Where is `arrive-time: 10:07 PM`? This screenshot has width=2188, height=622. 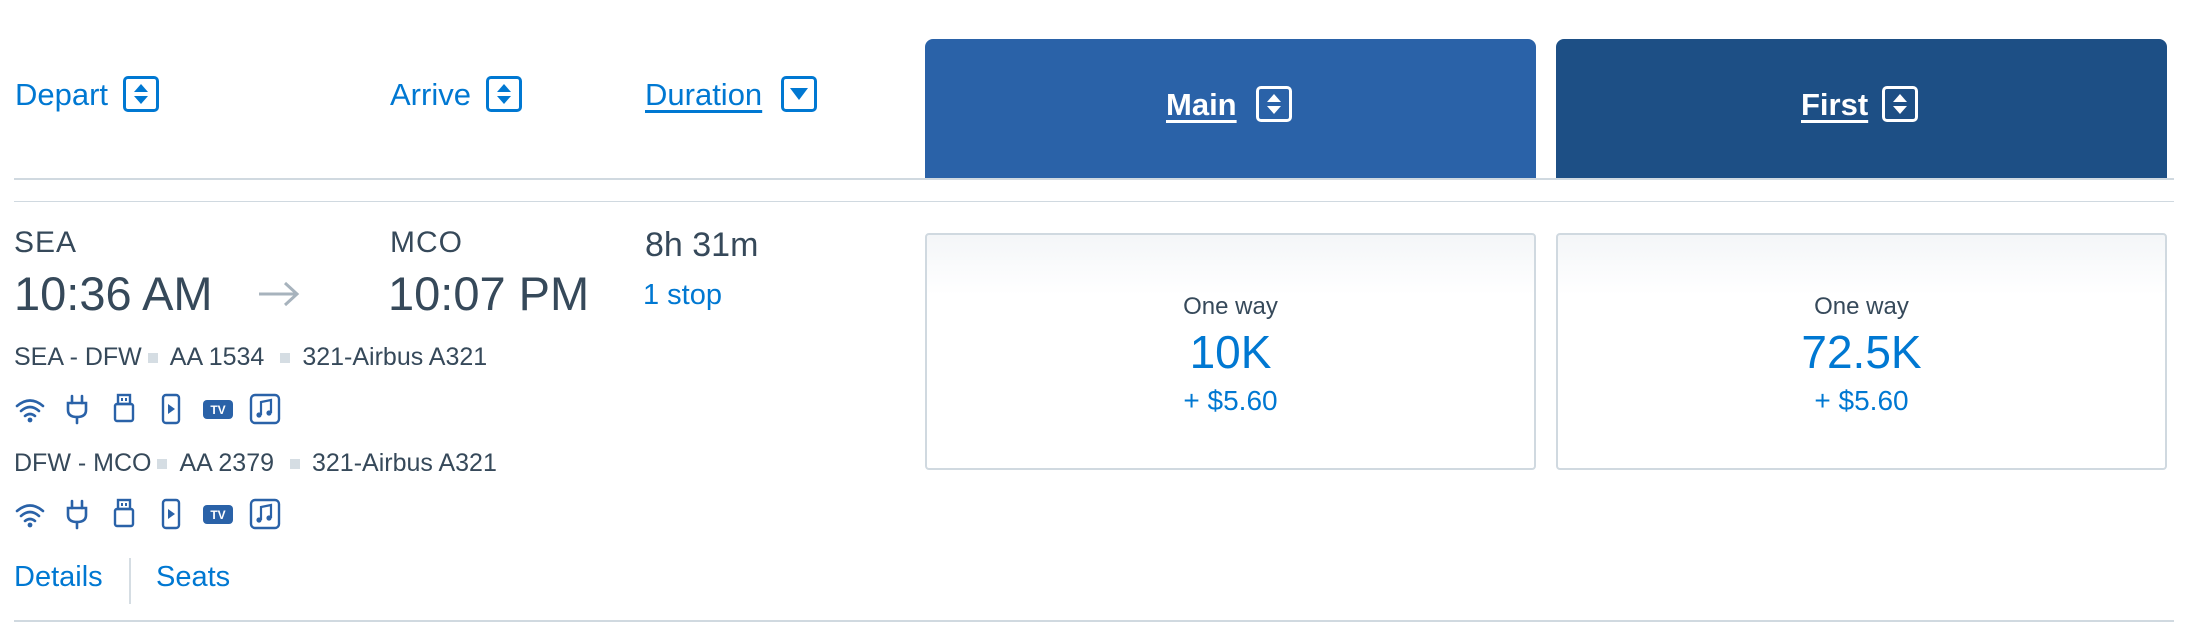 arrive-time: 10:07 PM is located at coordinates (489, 293).